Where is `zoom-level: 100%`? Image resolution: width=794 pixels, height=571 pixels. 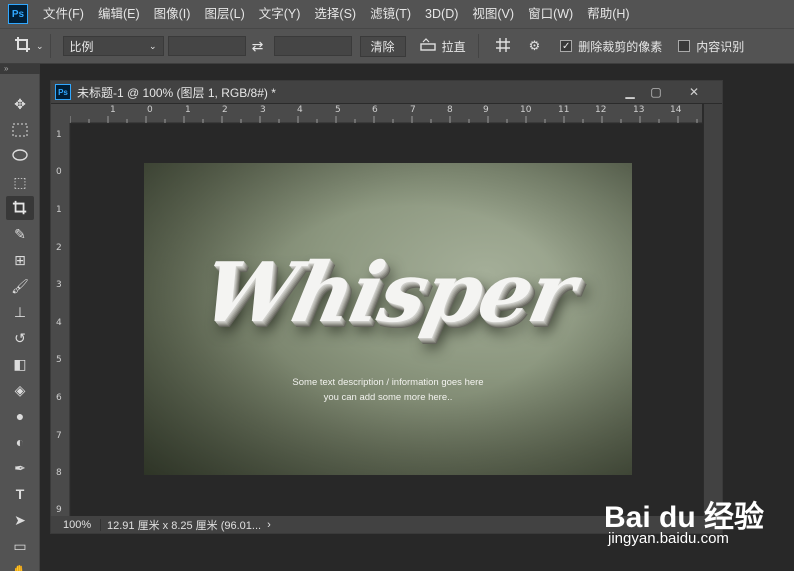
zoom-level: 100% is located at coordinates (76, 524).